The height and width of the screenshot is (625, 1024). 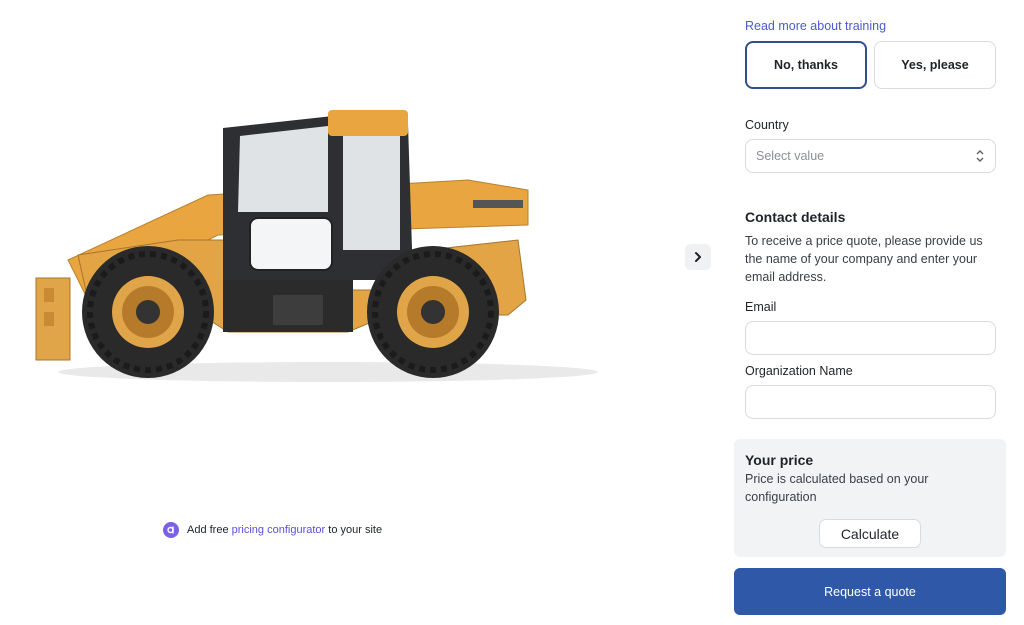 I want to click on country-label: Country, so click(x=767, y=125).